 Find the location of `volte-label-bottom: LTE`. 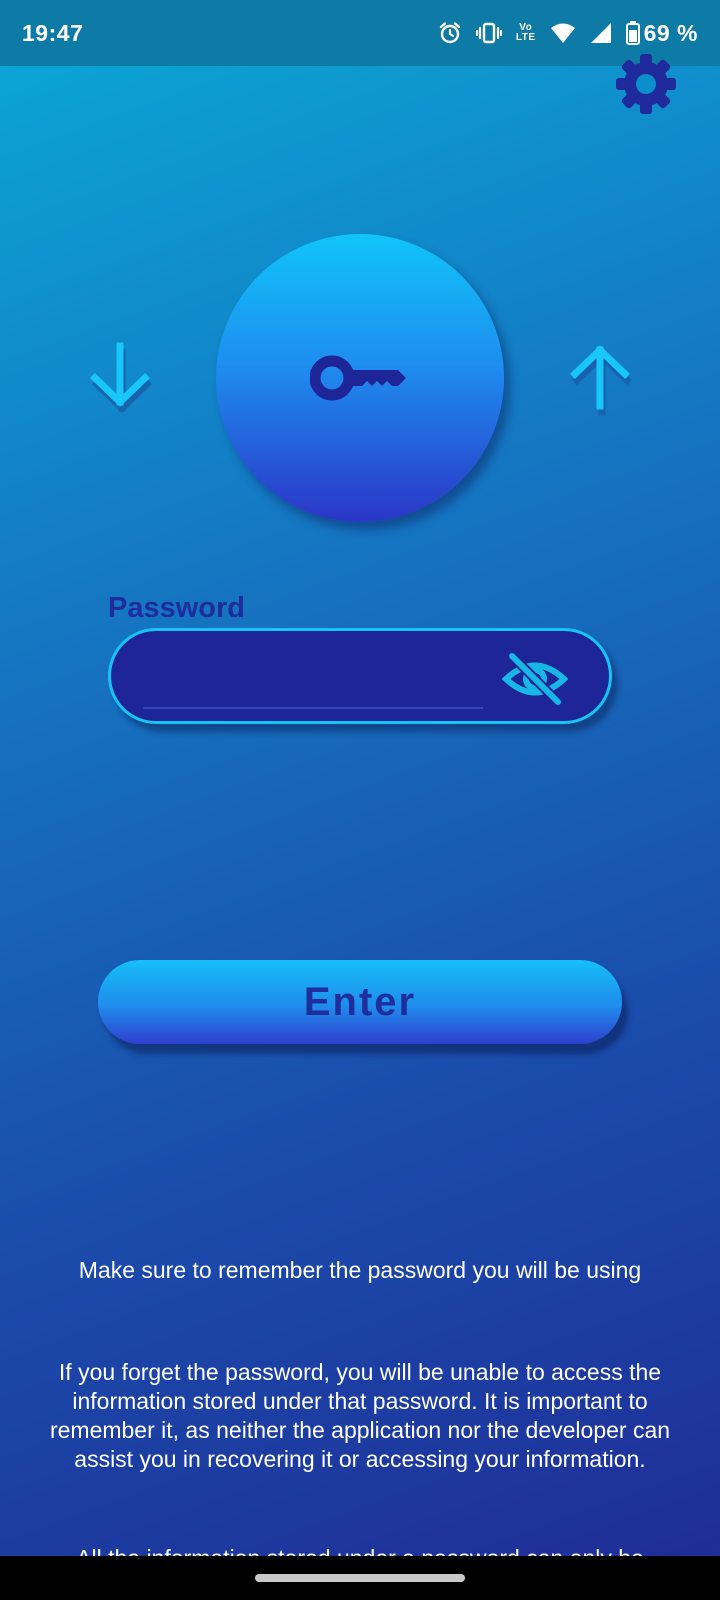

volte-label-bottom: LTE is located at coordinates (525, 37).